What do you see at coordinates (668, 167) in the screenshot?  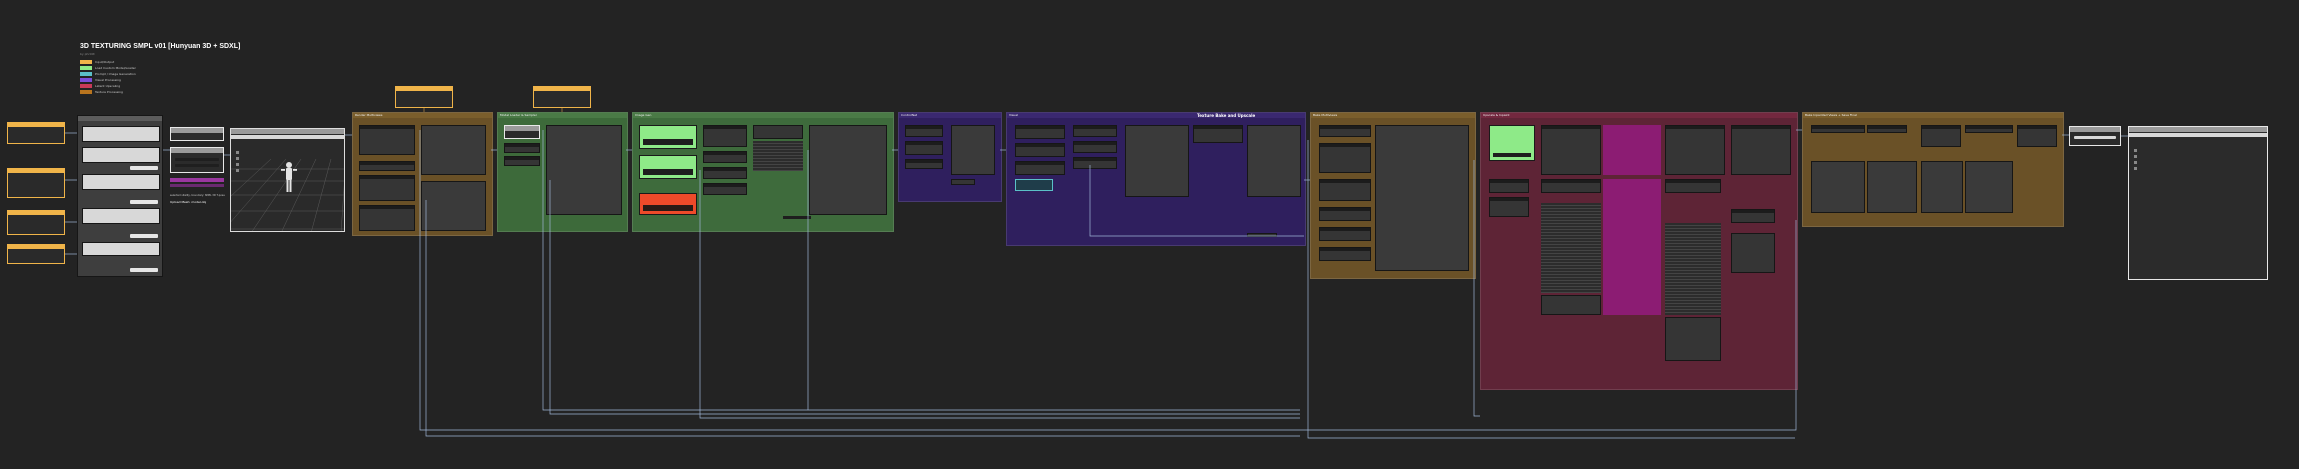 I see `negative-prompt-node` at bounding box center [668, 167].